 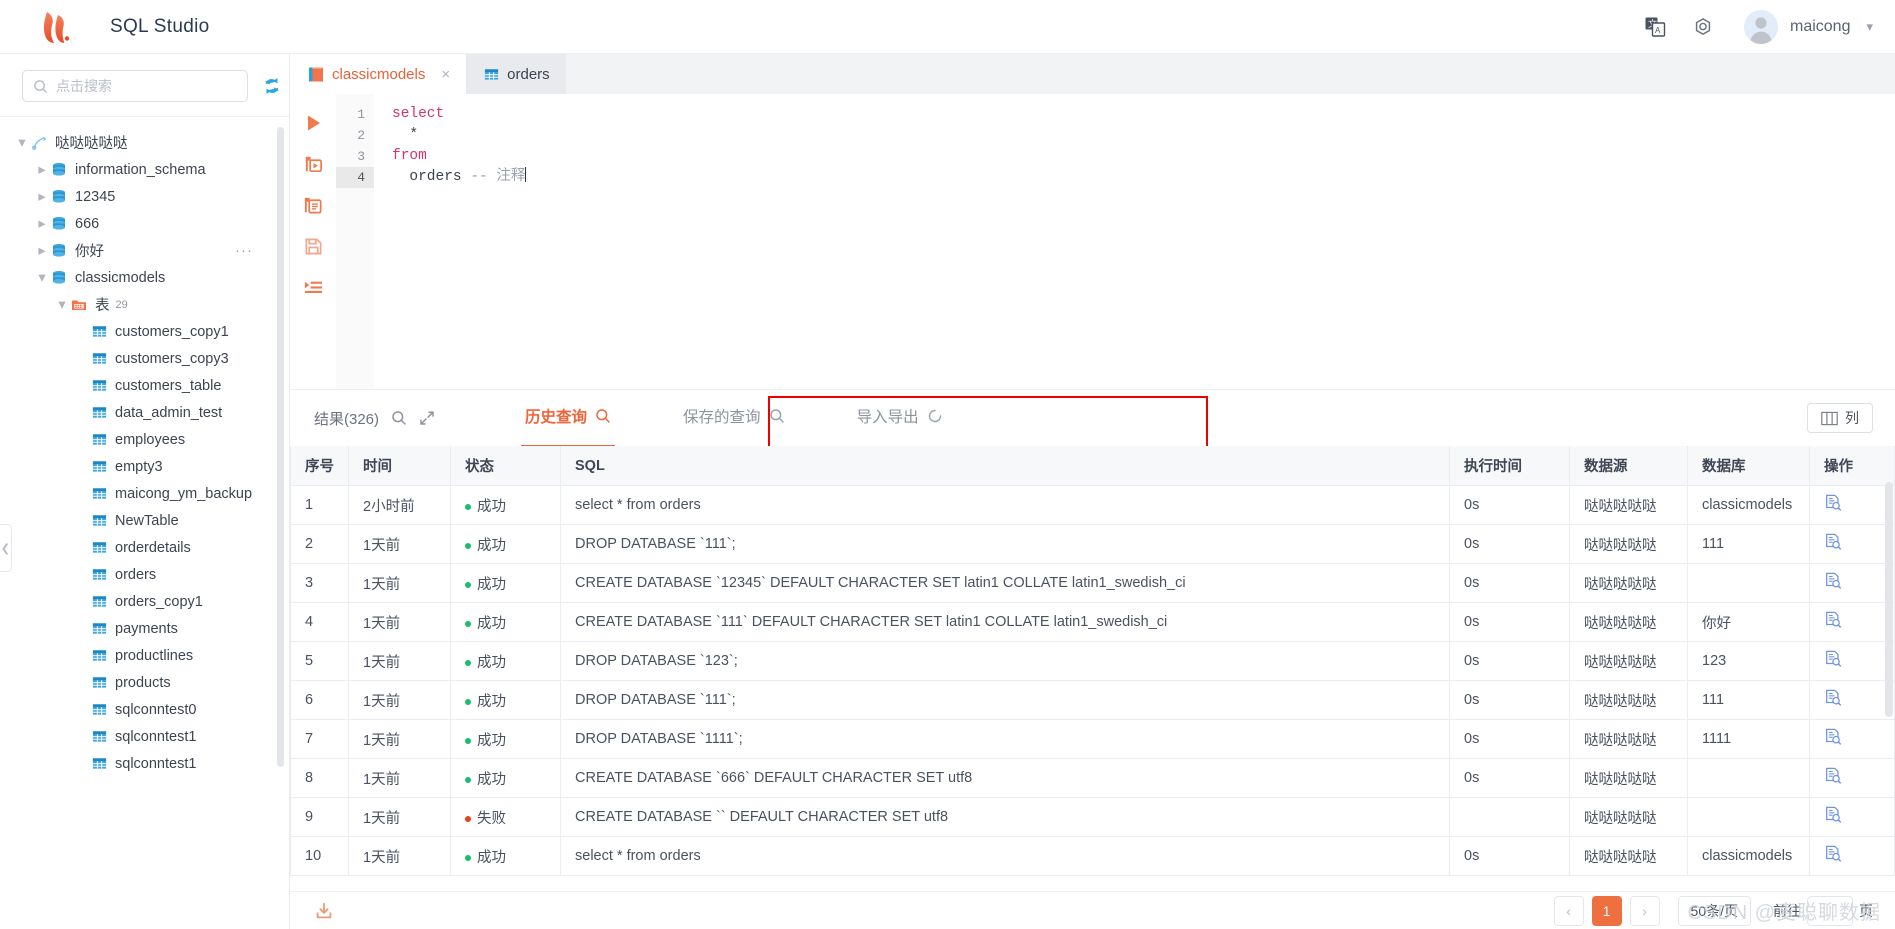 What do you see at coordinates (1143, 114) in the screenshot?
I see `code-line: select` at bounding box center [1143, 114].